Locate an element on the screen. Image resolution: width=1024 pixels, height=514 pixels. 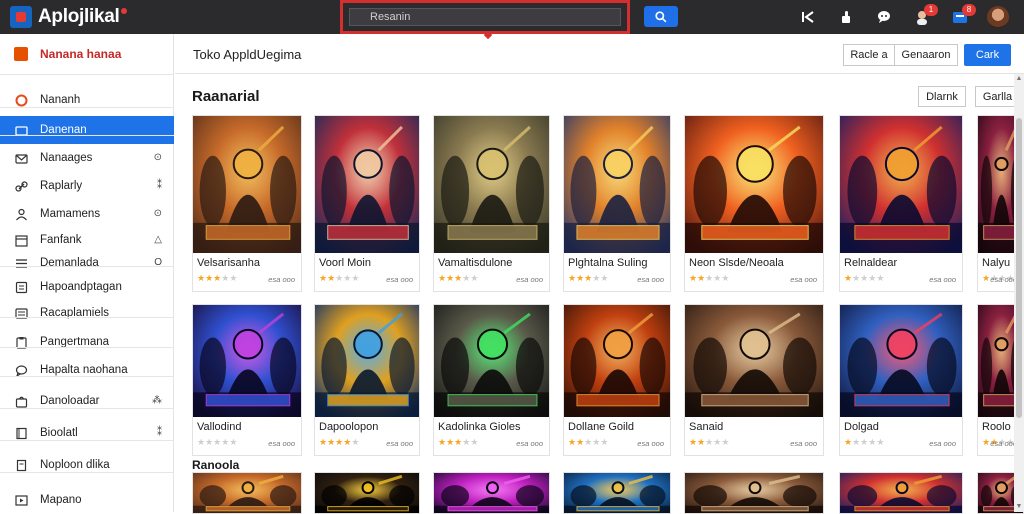
sidebar-item-4: Raplarly ⁑ is located at coordinates (87, 186).